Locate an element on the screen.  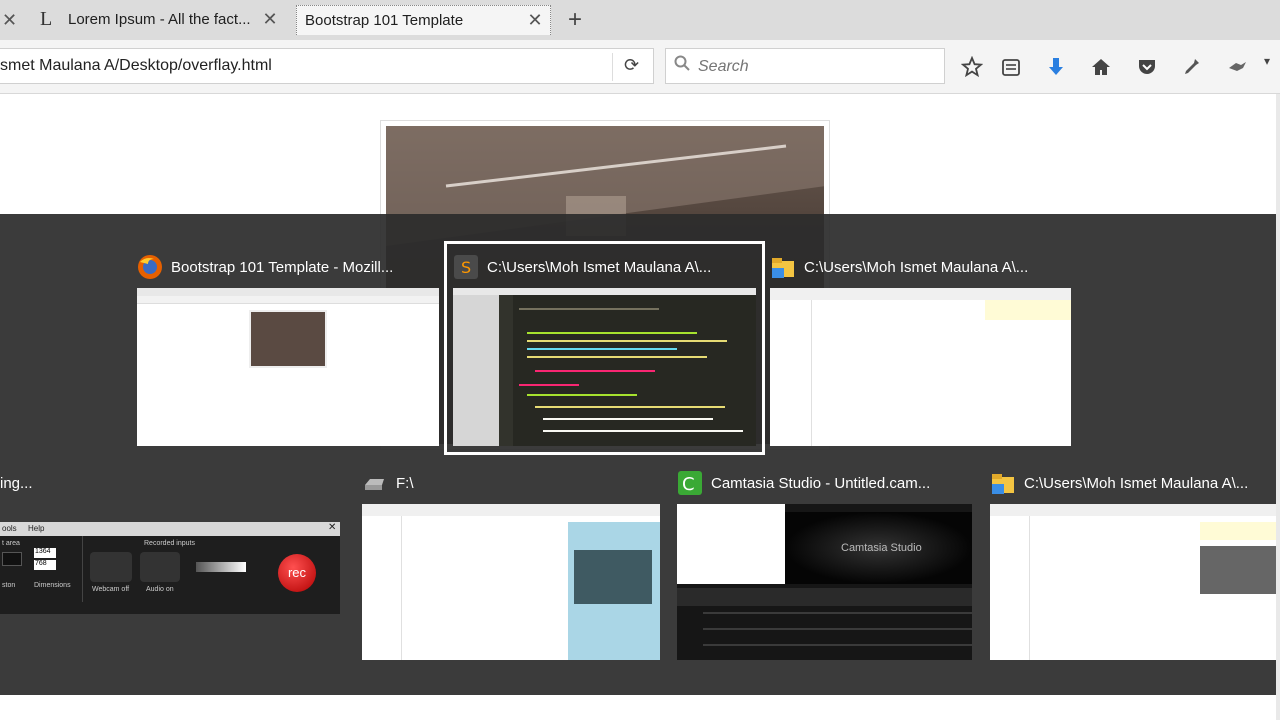
window-thumbnail: Camtasia Studio is located at coordinates (824, 582).